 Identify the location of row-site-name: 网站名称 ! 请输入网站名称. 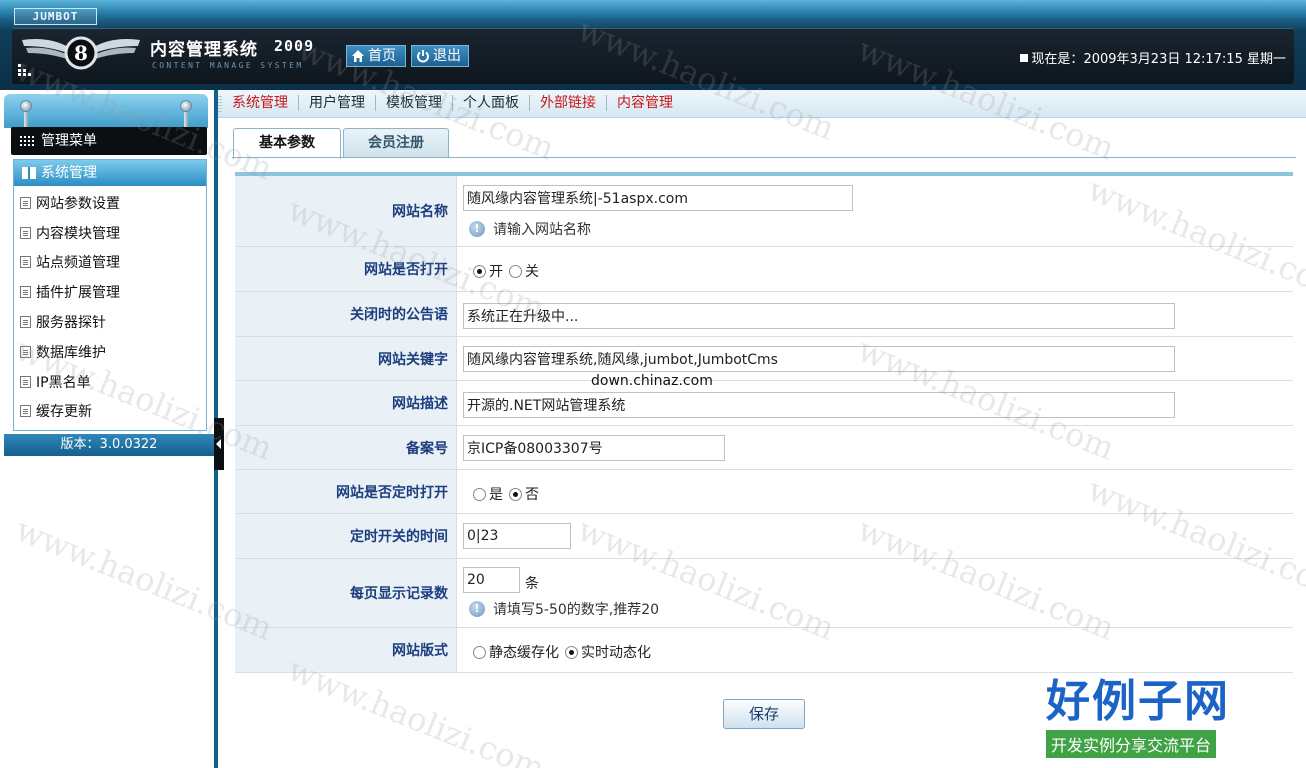
(764, 211).